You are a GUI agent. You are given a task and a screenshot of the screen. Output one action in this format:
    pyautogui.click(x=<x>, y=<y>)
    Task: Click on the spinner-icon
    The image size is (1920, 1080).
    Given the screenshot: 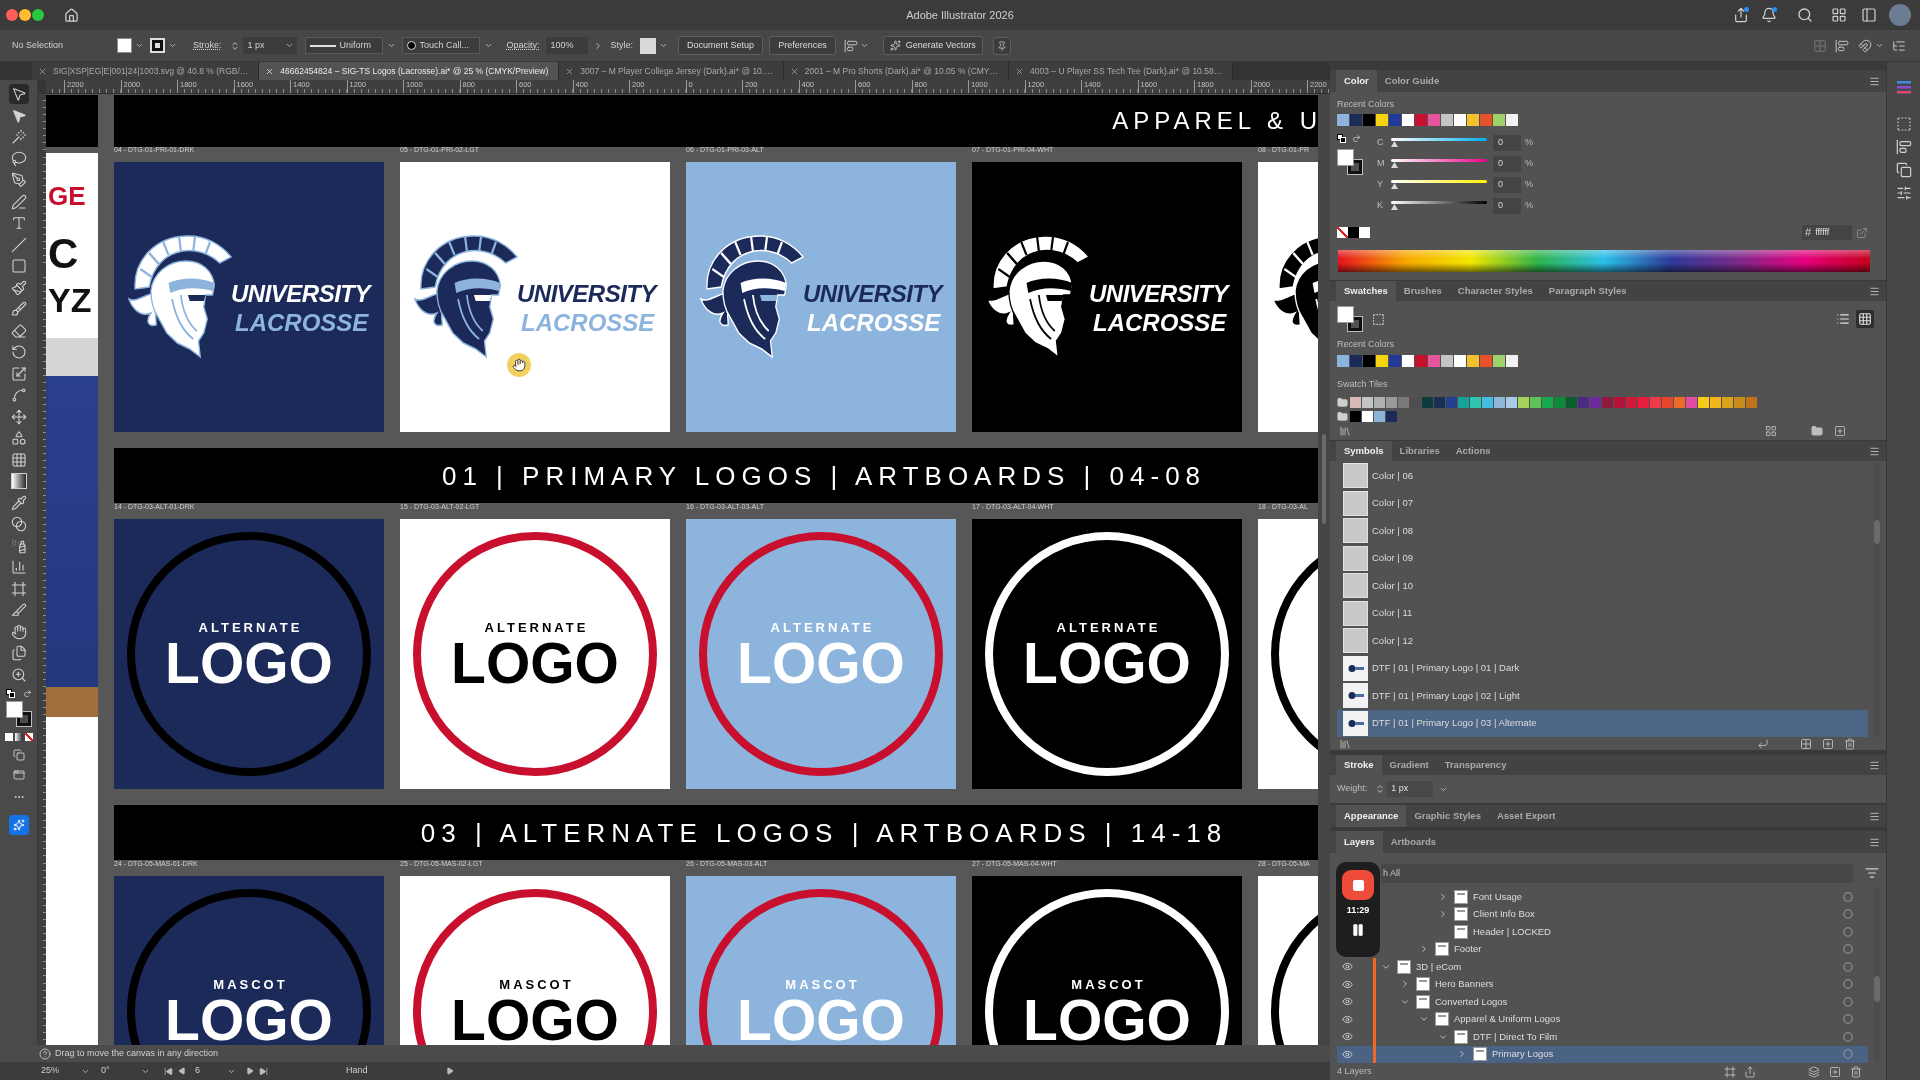 What is the action you would take?
    pyautogui.click(x=1380, y=789)
    